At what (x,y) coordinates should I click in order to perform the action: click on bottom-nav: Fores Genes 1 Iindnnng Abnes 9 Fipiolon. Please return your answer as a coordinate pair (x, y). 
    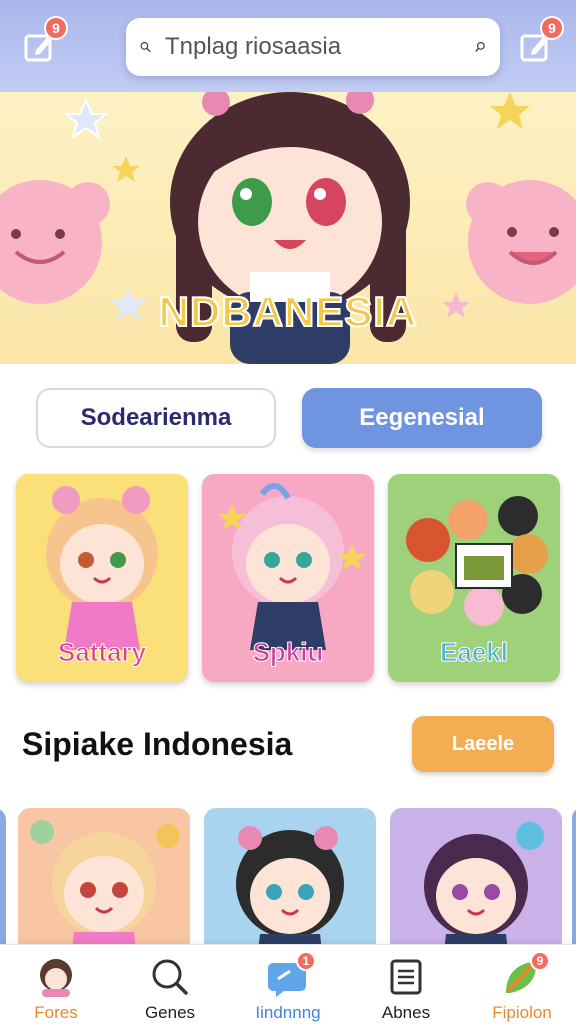
    Looking at the image, I should click on (288, 984).